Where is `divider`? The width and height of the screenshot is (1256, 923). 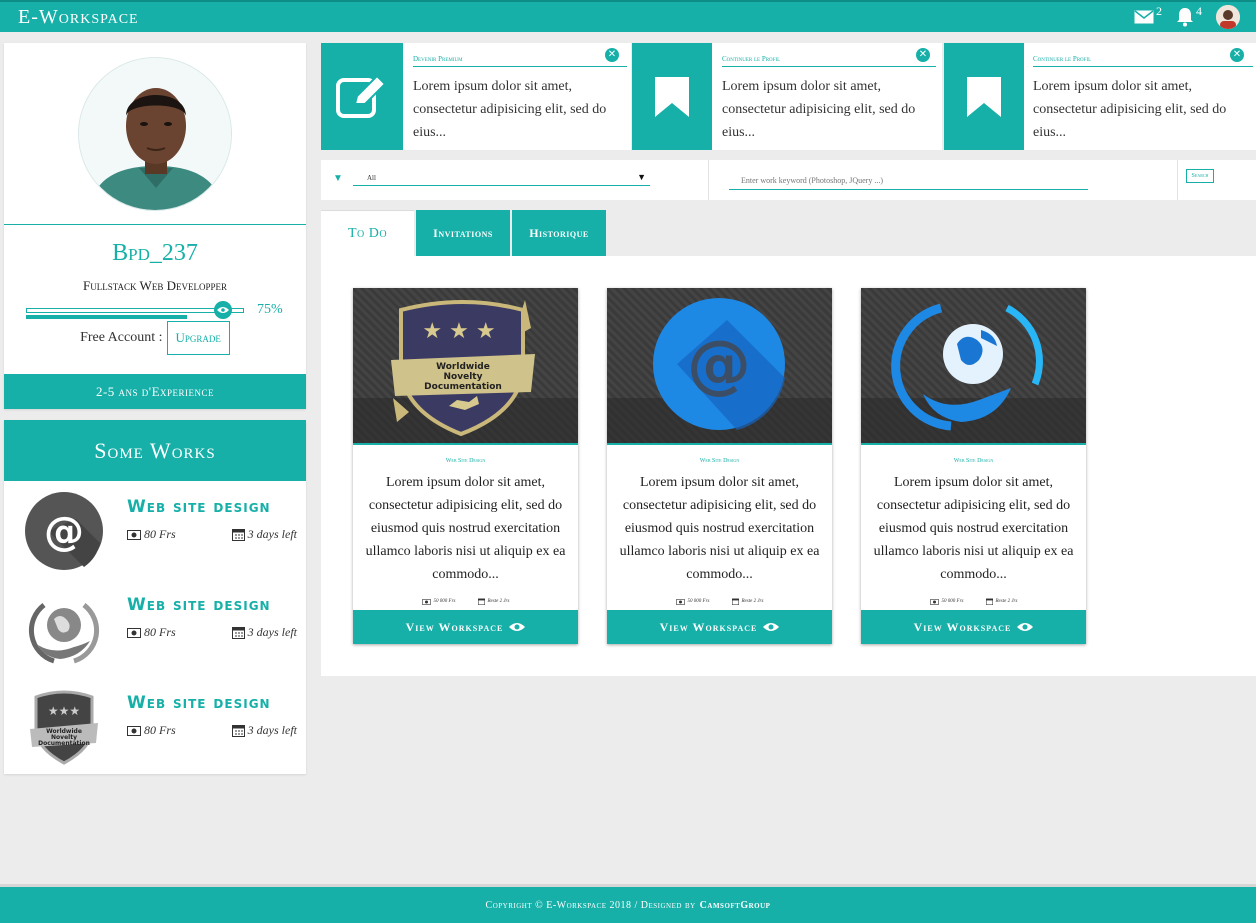
divider is located at coordinates (708, 180).